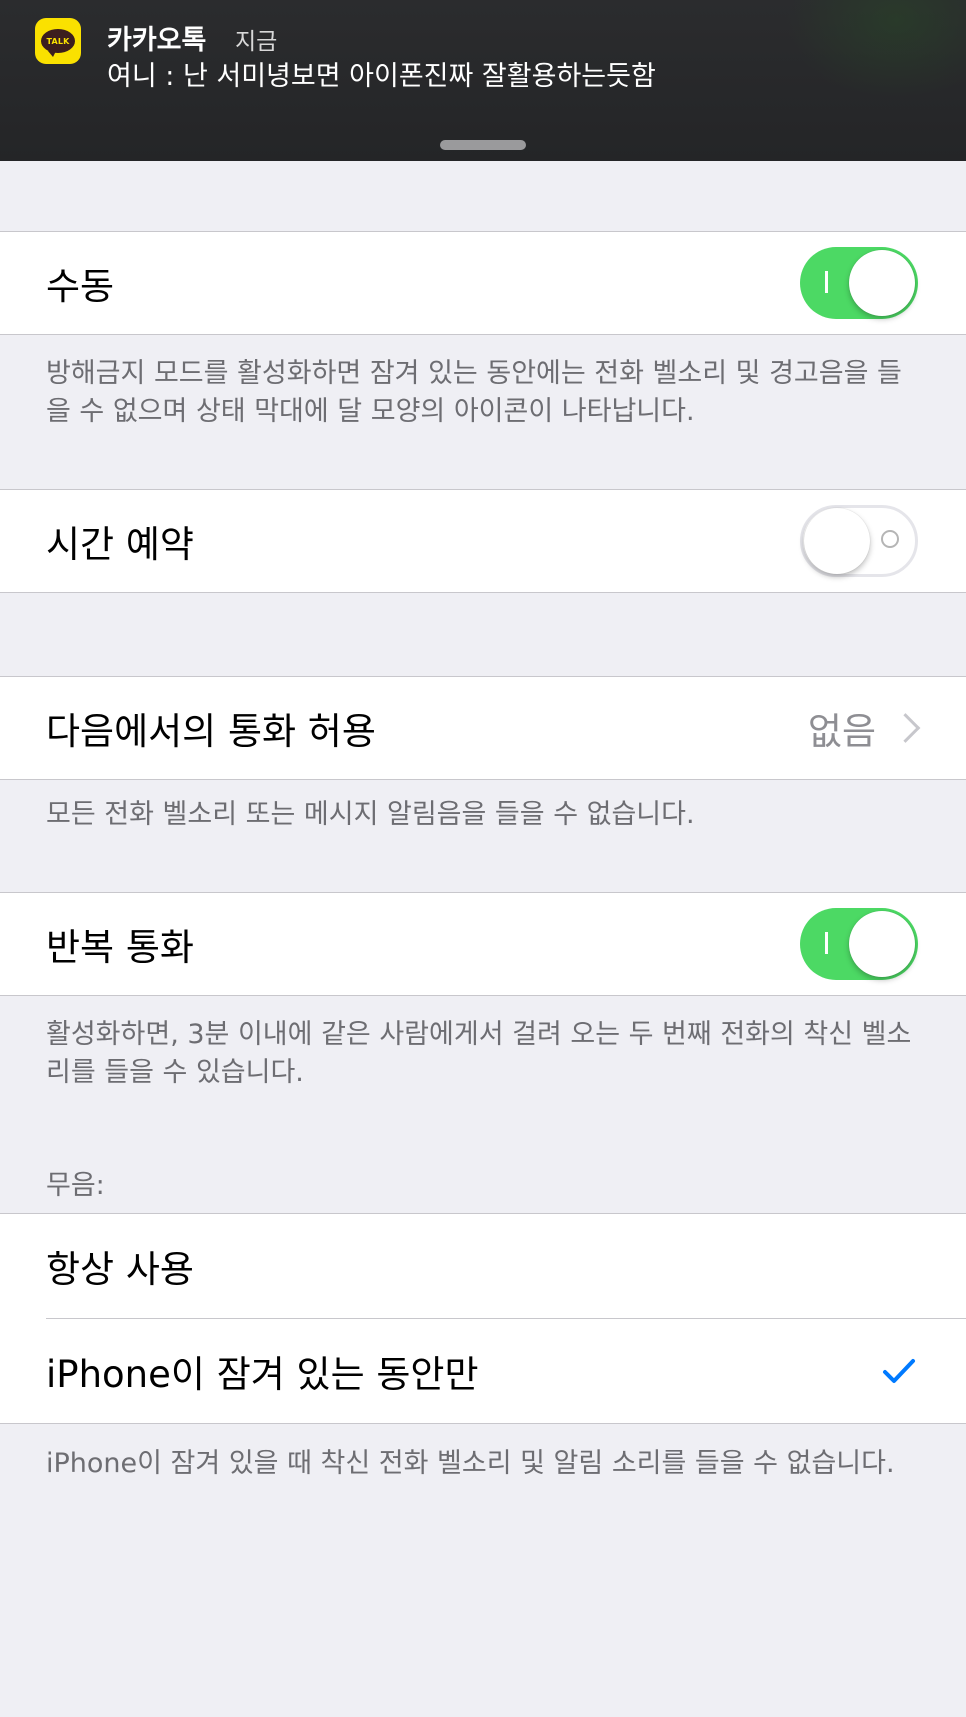 The height and width of the screenshot is (1717, 966). Describe the element at coordinates (157, 40) in the screenshot. I see `notification-app-name: 카카오톡` at that location.